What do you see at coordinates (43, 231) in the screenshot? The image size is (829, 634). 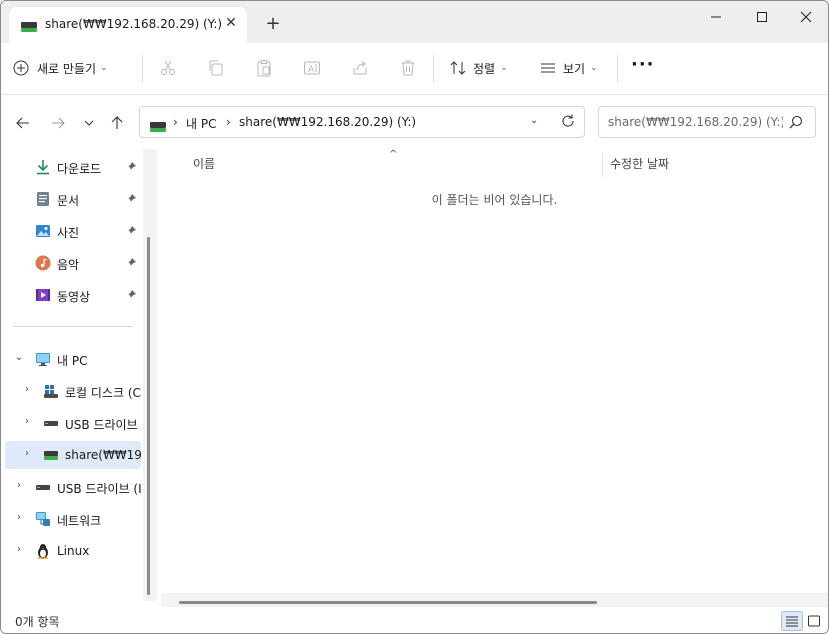 I see `picture-icon` at bounding box center [43, 231].